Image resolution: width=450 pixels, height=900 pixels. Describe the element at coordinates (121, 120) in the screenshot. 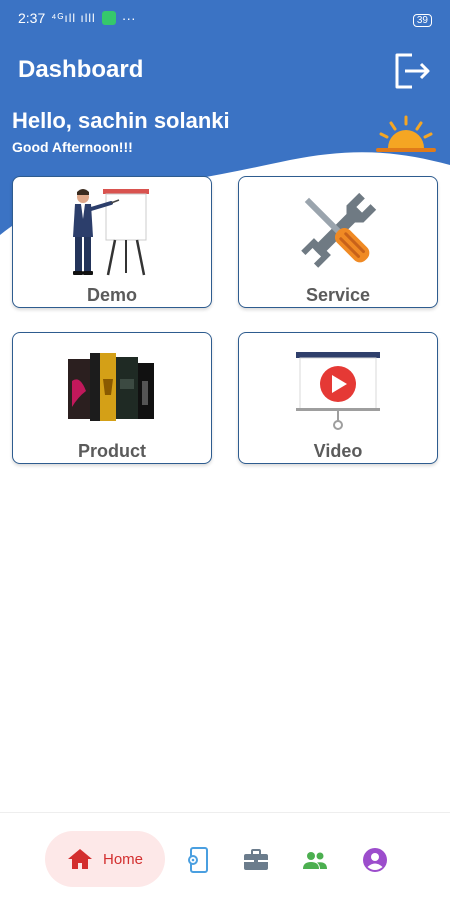

I see `greeting-text: Hello, sachin solanki` at that location.